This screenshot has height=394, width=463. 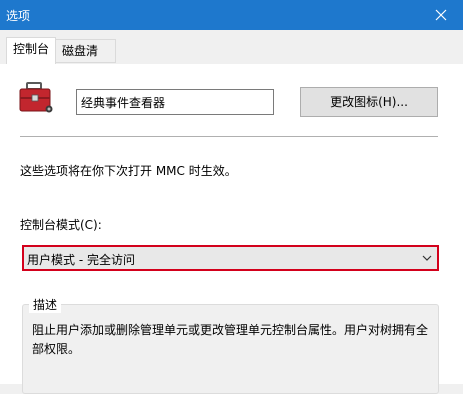 What do you see at coordinates (36, 97) in the screenshot?
I see `toolbox-icon` at bounding box center [36, 97].